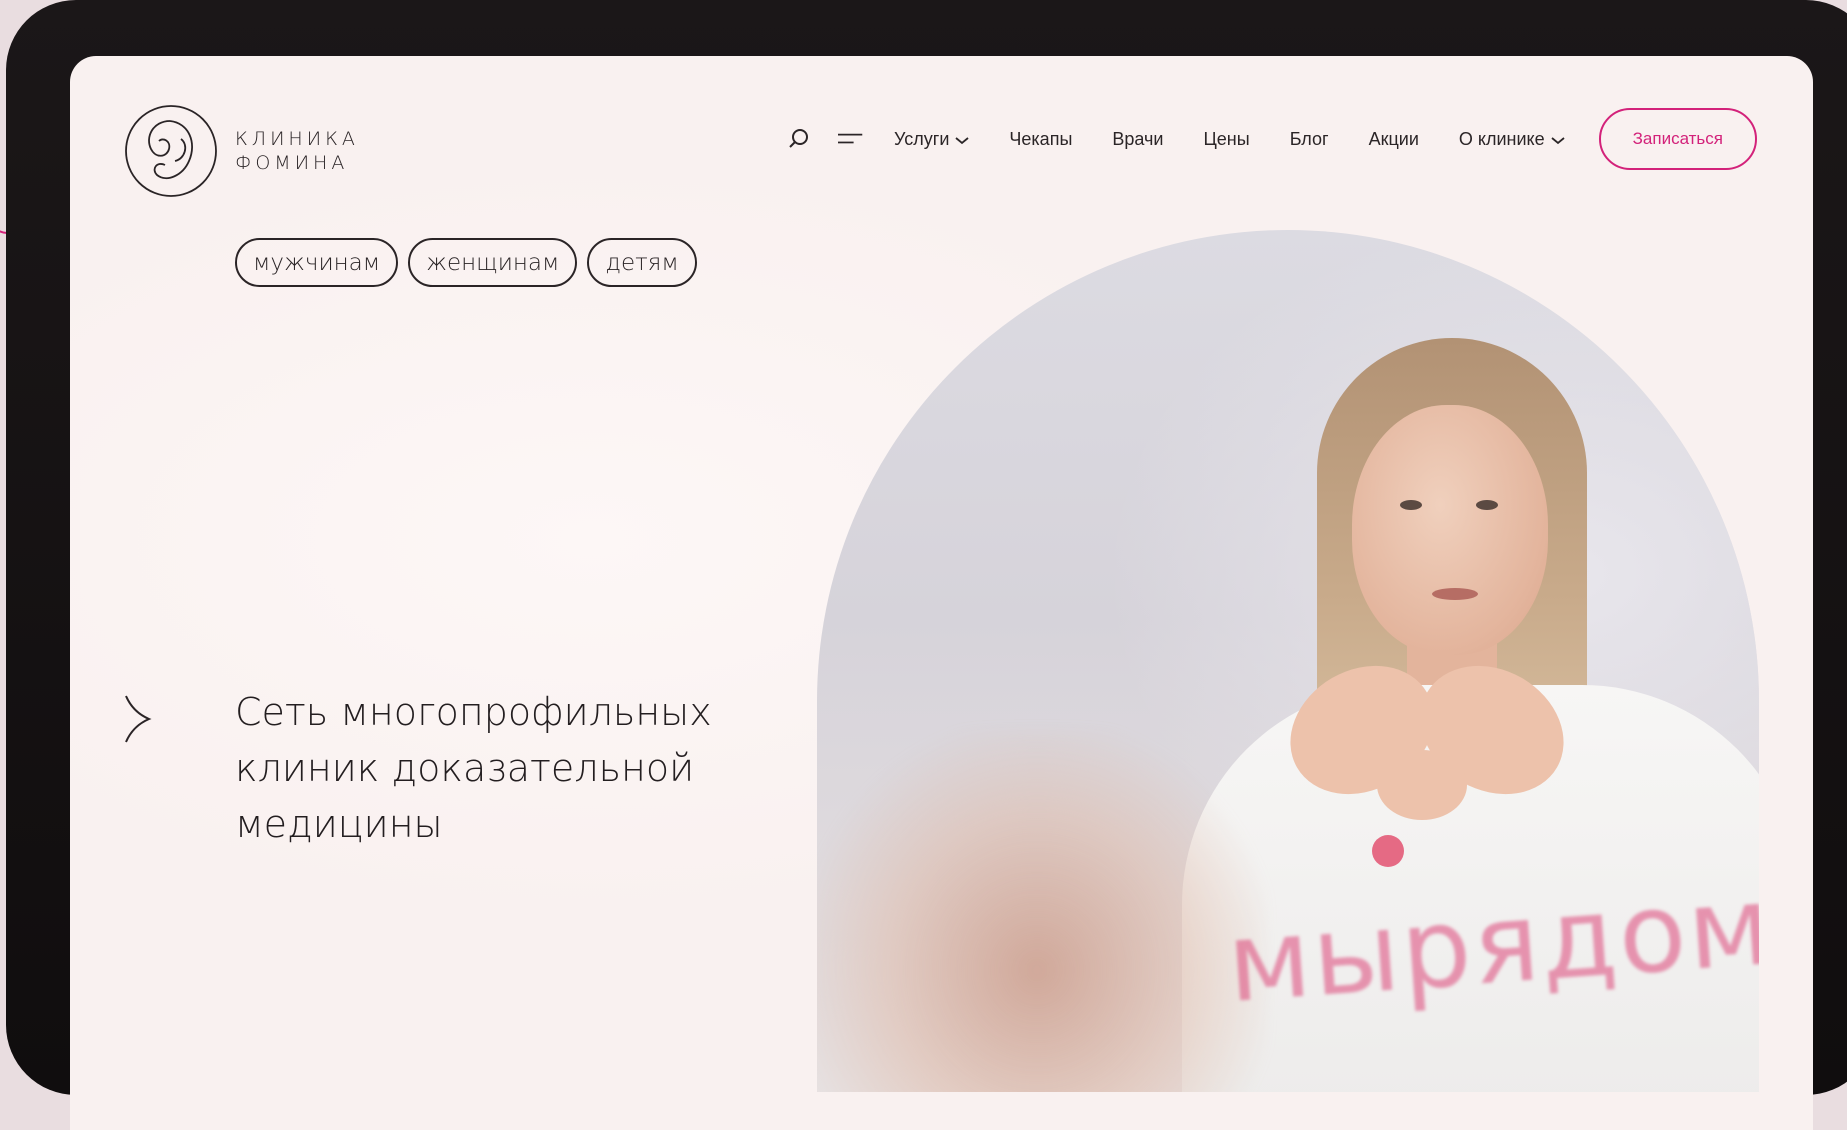  What do you see at coordinates (799, 139) in the screenshot?
I see `search-icon` at bounding box center [799, 139].